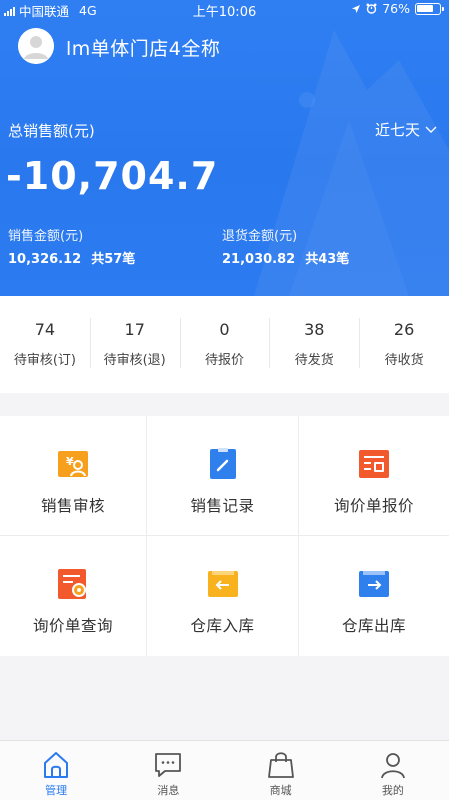 This screenshot has height=800, width=449. I want to click on counter-label: 待报价, so click(224, 360).